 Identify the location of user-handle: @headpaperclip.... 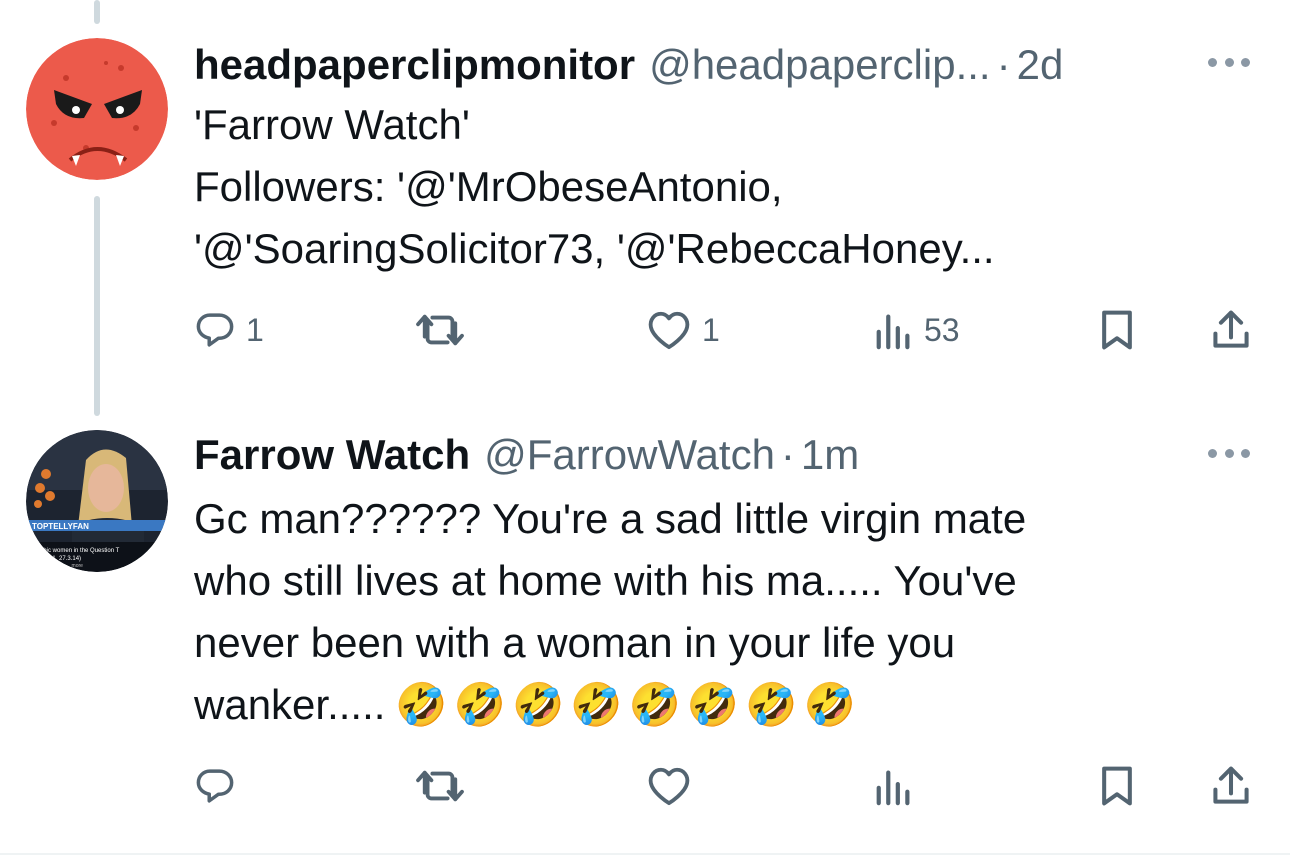
(820, 65).